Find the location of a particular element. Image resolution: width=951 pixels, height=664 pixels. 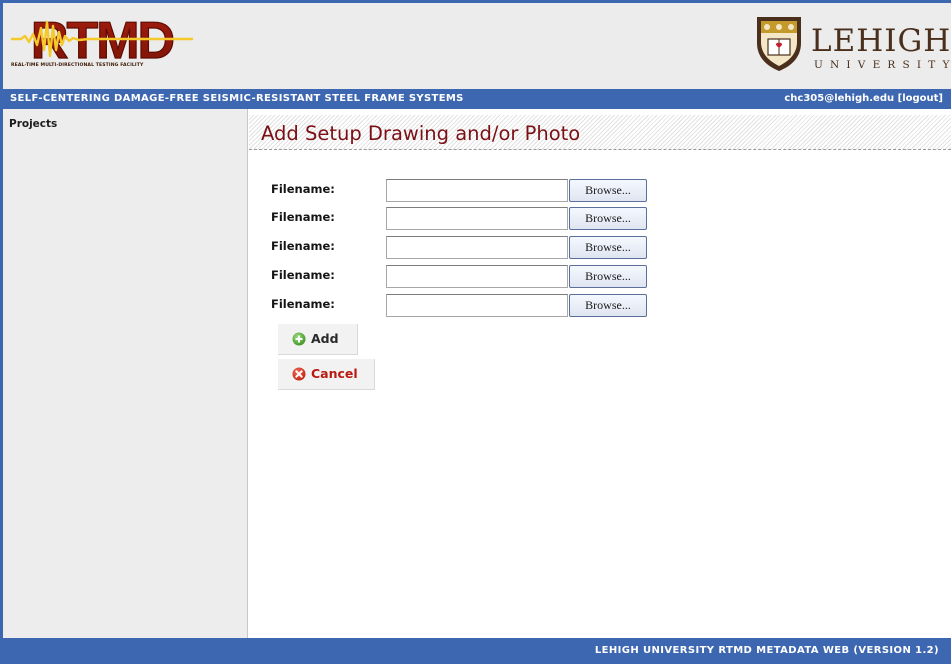

cancel-button-label: Cancel is located at coordinates (334, 373).